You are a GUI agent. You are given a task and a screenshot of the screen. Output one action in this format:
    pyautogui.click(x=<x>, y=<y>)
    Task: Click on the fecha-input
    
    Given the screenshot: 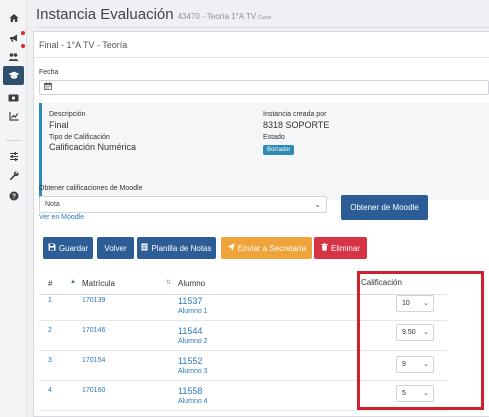 What is the action you would take?
    pyautogui.click(x=264, y=87)
    